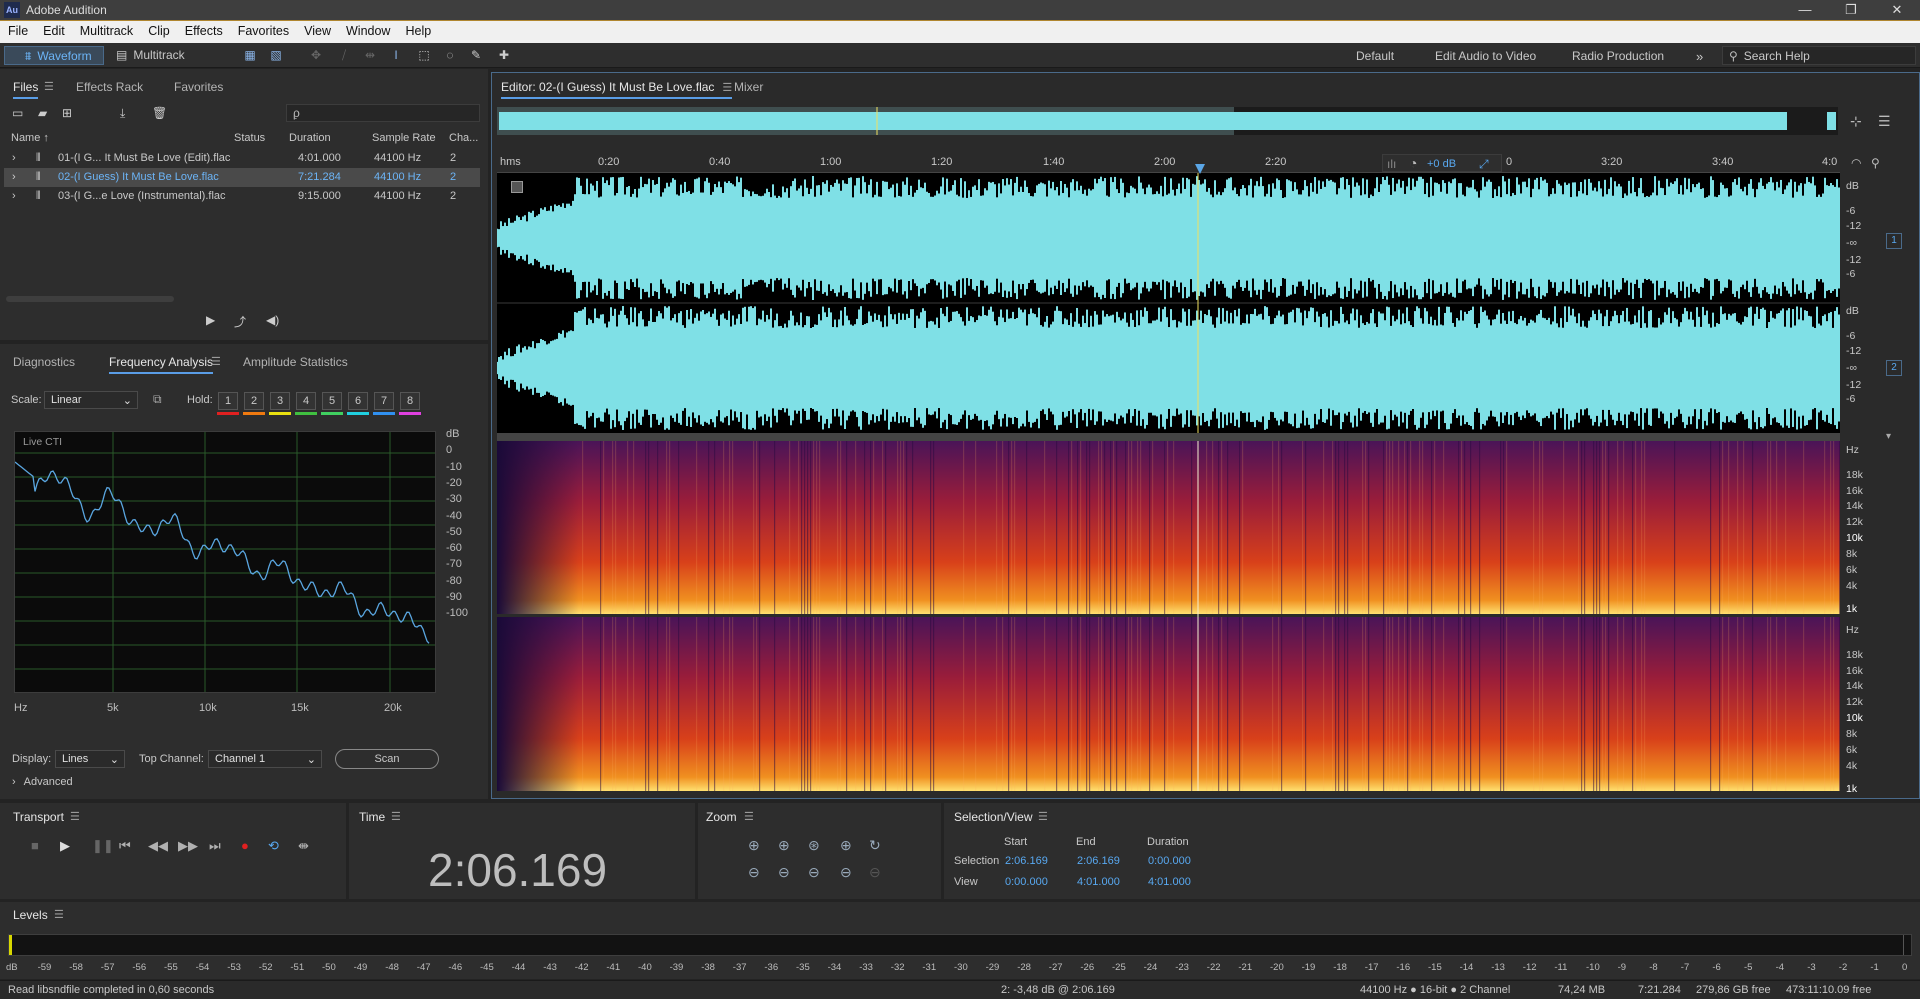 The height and width of the screenshot is (999, 1920). I want to click on zoom-to-selection-icon: ⊛, so click(814, 845).